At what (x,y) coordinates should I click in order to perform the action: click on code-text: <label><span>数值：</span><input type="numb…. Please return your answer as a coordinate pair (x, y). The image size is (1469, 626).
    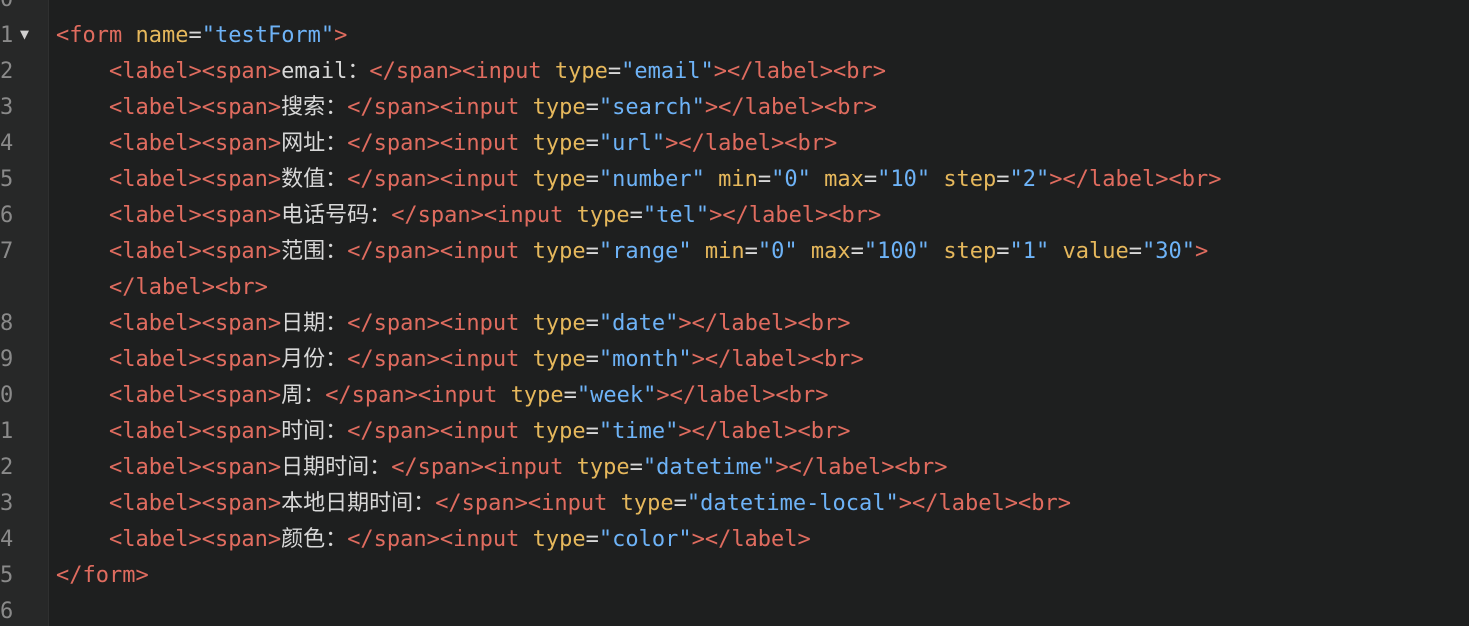
    Looking at the image, I should click on (639, 180).